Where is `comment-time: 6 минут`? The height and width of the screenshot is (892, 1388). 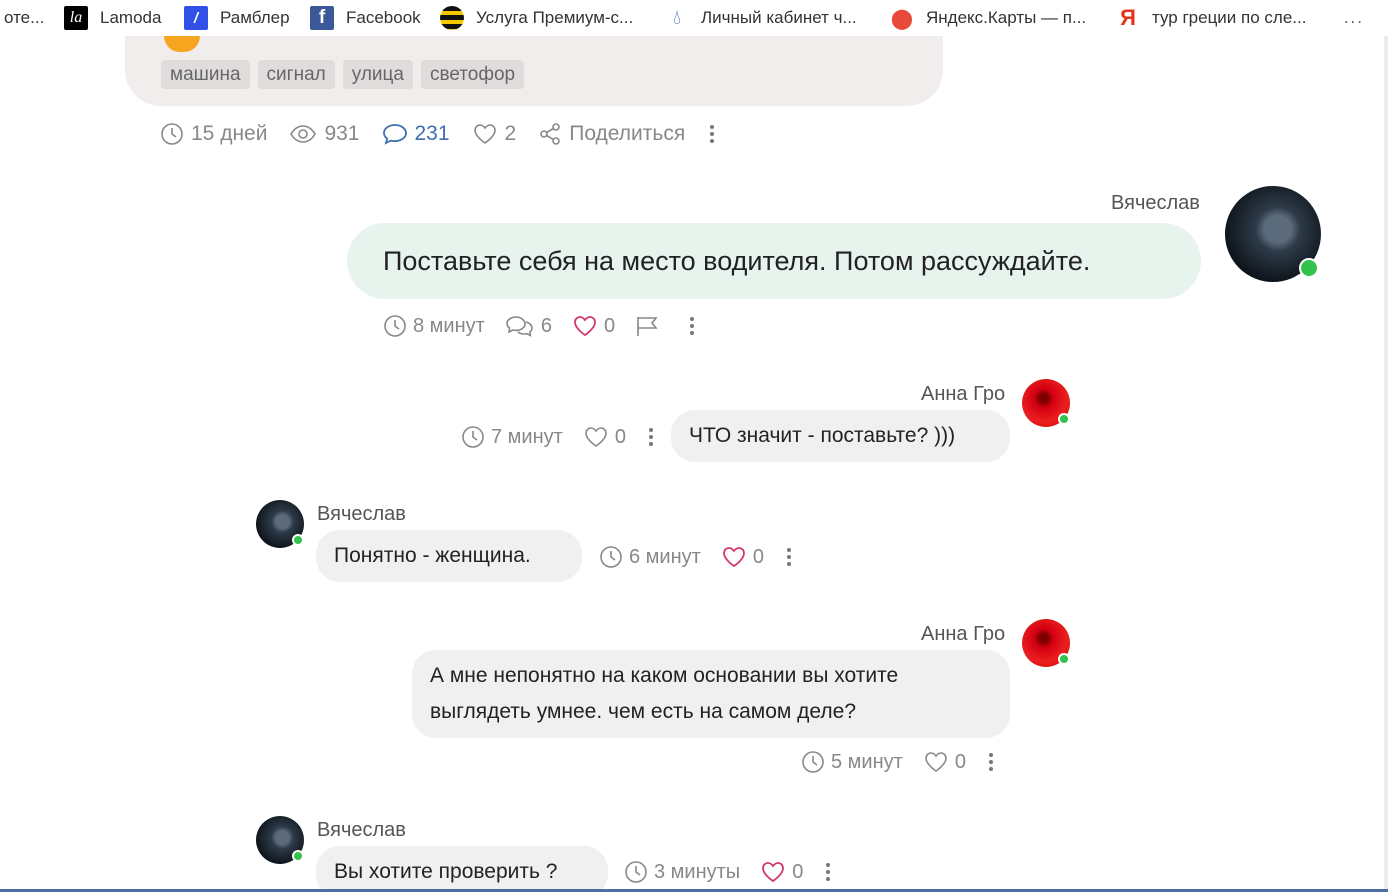
comment-time: 6 минут is located at coordinates (650, 557).